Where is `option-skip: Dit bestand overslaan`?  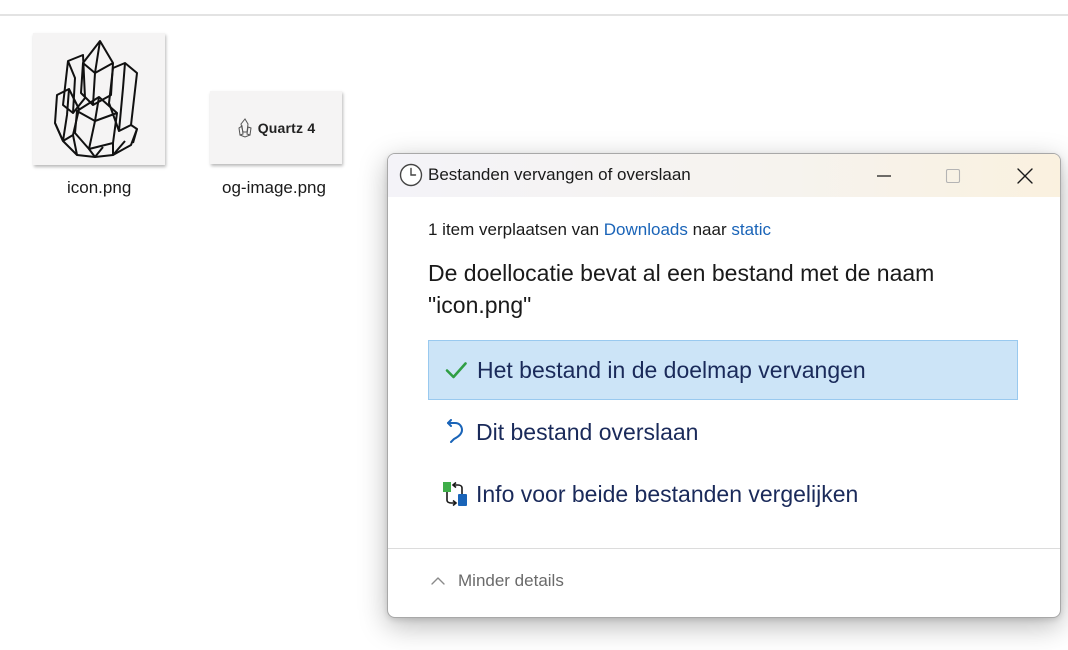
option-skip: Dit bestand overslaan is located at coordinates (723, 432).